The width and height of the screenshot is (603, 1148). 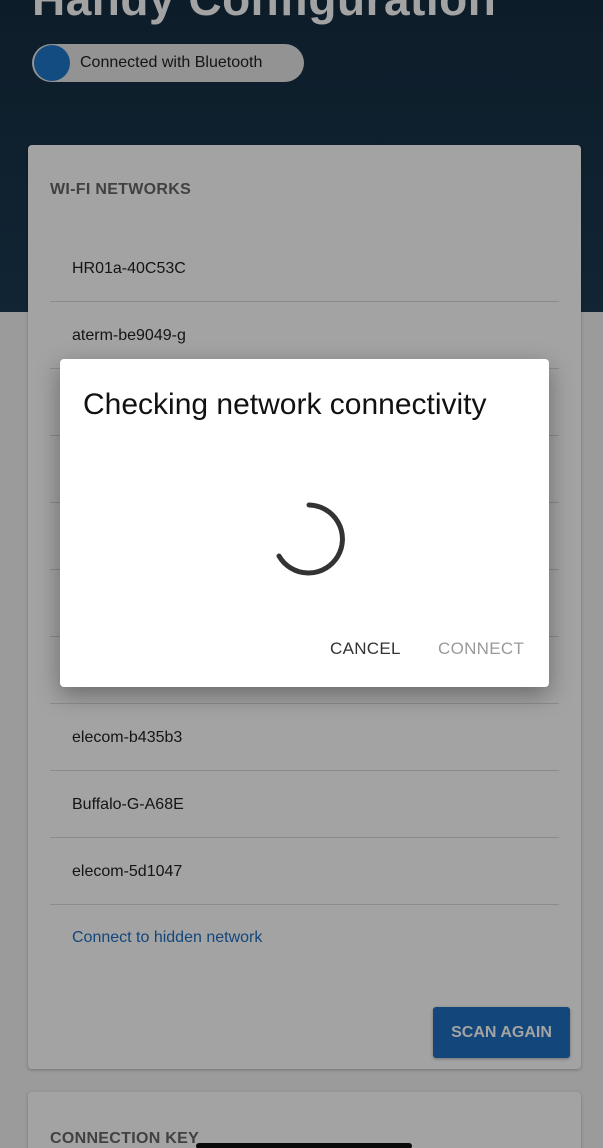 What do you see at coordinates (481, 649) in the screenshot?
I see `connect-button: CONNECT` at bounding box center [481, 649].